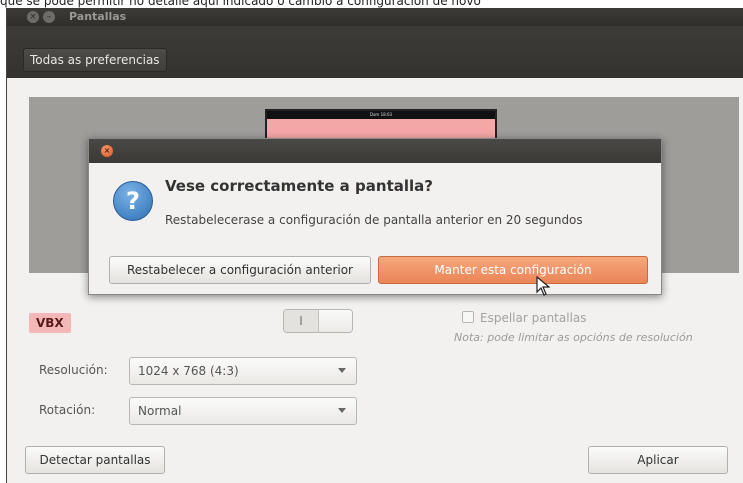 The width and height of the screenshot is (743, 483). Describe the element at coordinates (375, 17) in the screenshot. I see `window-titlebar: × – Pantallas` at that location.